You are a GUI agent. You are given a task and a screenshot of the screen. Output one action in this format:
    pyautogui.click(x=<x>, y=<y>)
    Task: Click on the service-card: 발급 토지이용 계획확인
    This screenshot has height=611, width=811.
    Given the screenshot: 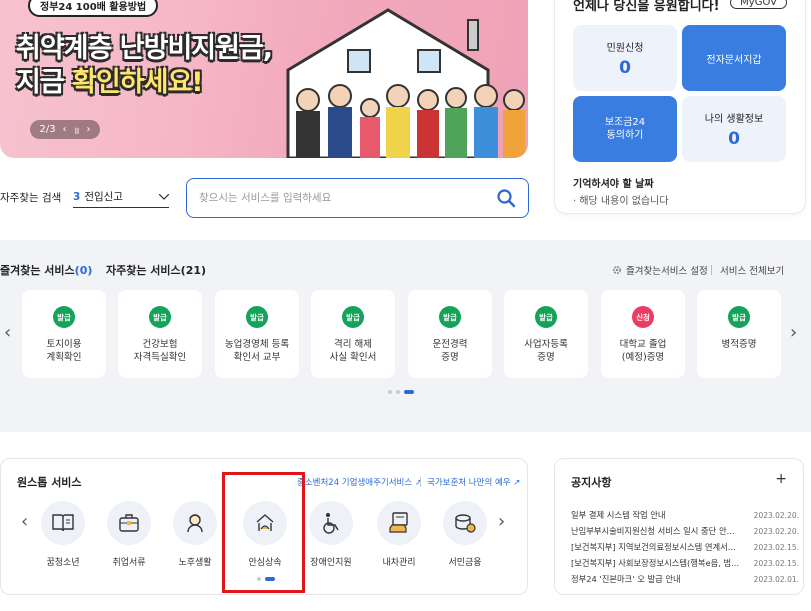 What is the action you would take?
    pyautogui.click(x=64, y=334)
    